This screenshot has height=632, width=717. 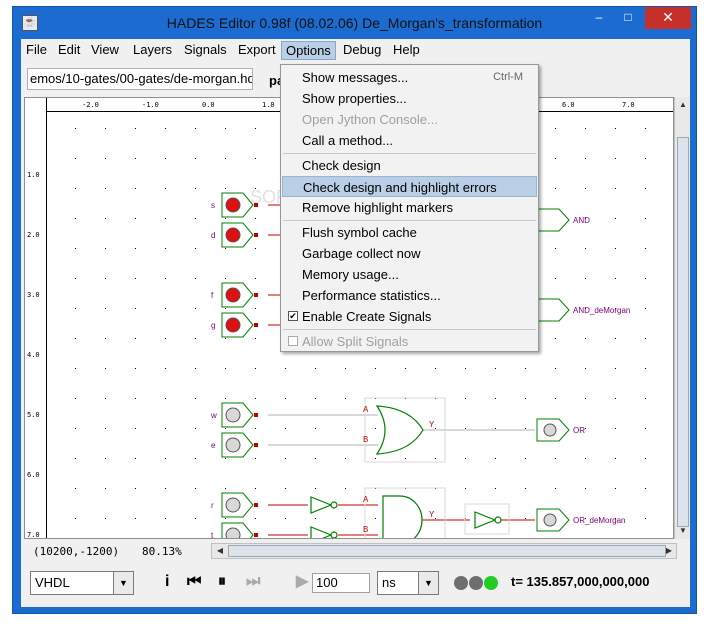 What do you see at coordinates (212, 505) in the screenshot?
I see `input-label: r` at bounding box center [212, 505].